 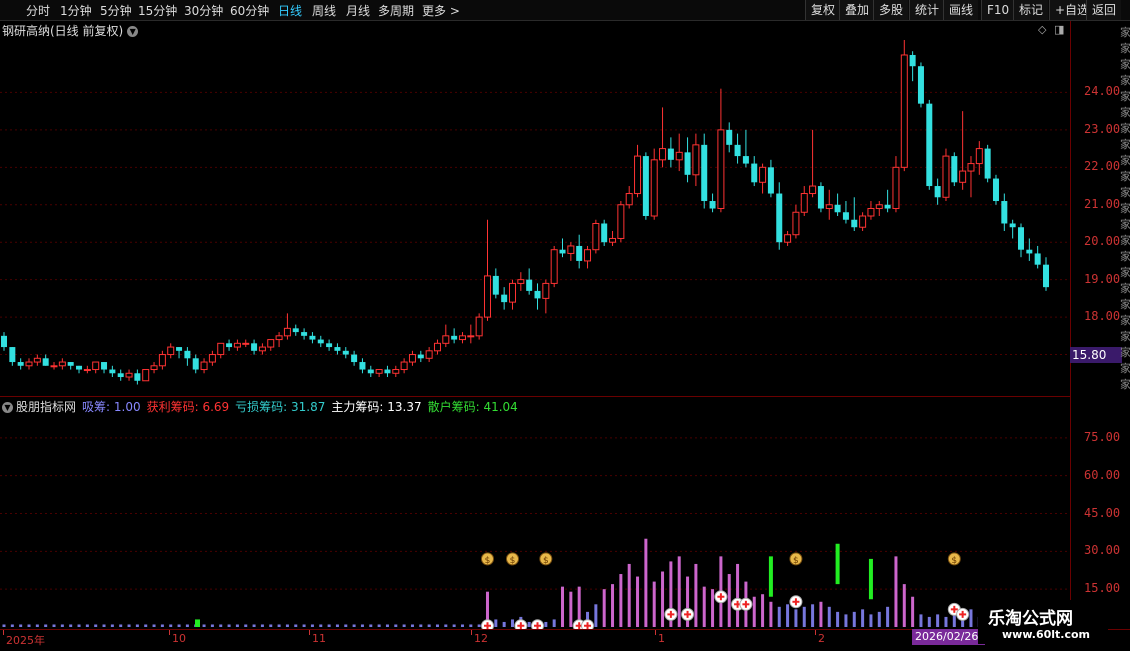 What do you see at coordinates (1102, 512) in the screenshot?
I see `indicator-tick-2: 45.00` at bounding box center [1102, 512].